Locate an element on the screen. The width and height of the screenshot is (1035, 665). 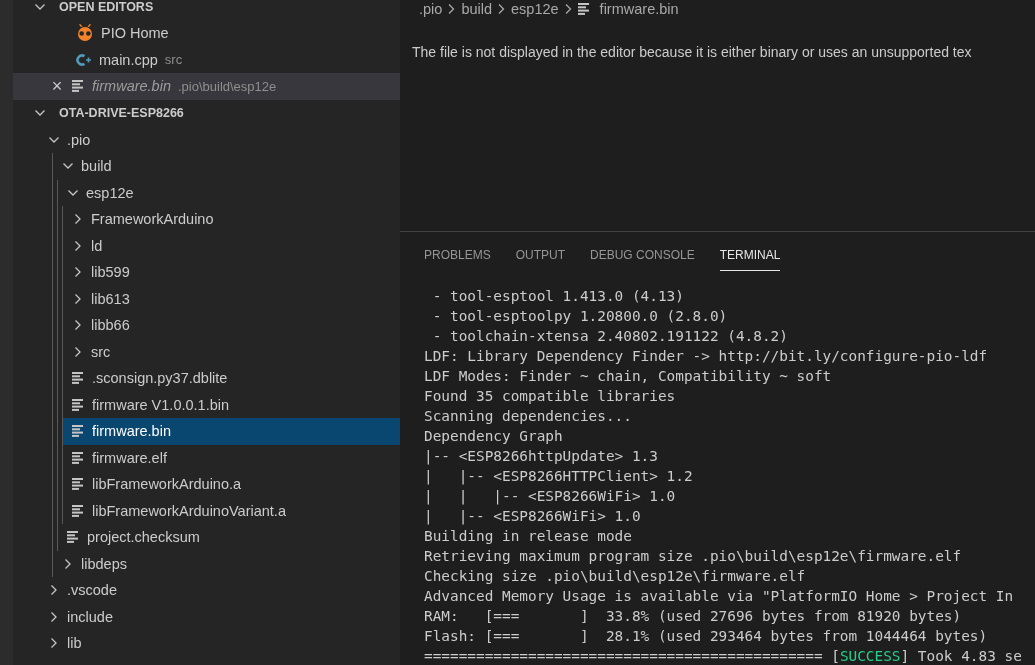
terminal-line: Found 35 compatible libraries is located at coordinates (550, 396).